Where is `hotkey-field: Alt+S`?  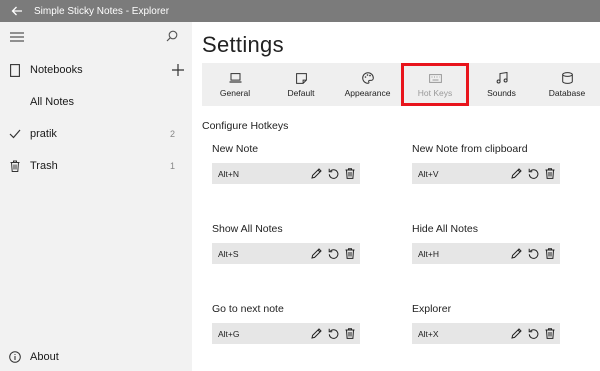
hotkey-field: Alt+S is located at coordinates (286, 253).